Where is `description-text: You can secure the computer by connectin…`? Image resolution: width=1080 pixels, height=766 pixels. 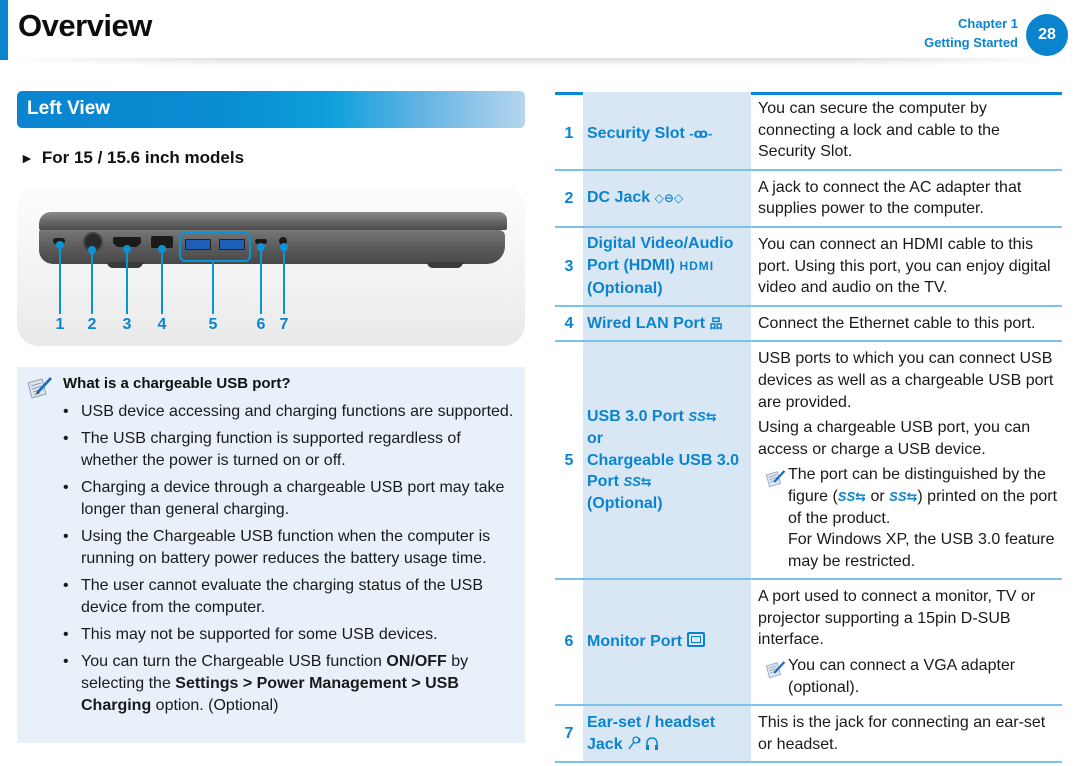
description-text: You can secure the computer by connectin… is located at coordinates (879, 130).